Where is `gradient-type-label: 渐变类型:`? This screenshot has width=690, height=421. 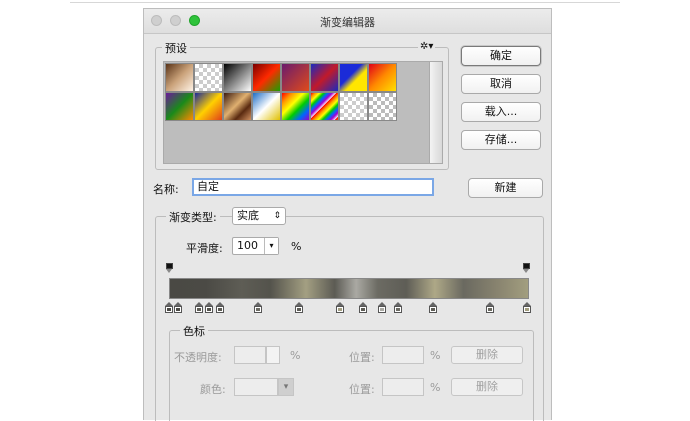 gradient-type-label: 渐变类型: is located at coordinates (193, 217).